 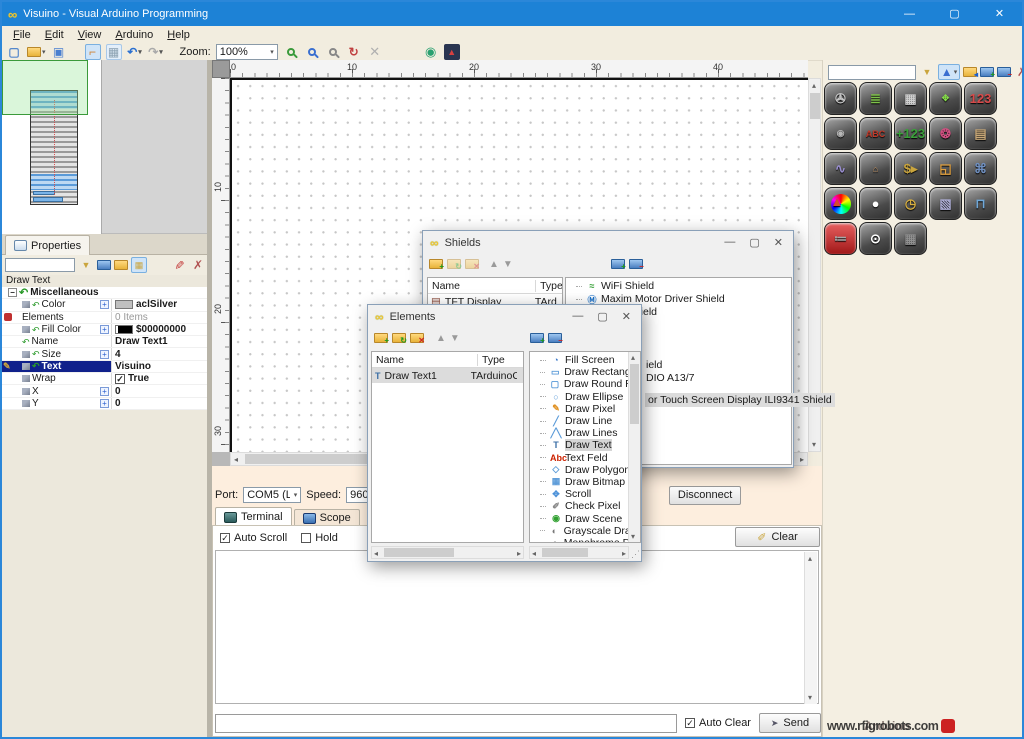 I want to click on elements-tree-scrollbar: ▴ ▾, so click(x=634, y=447).